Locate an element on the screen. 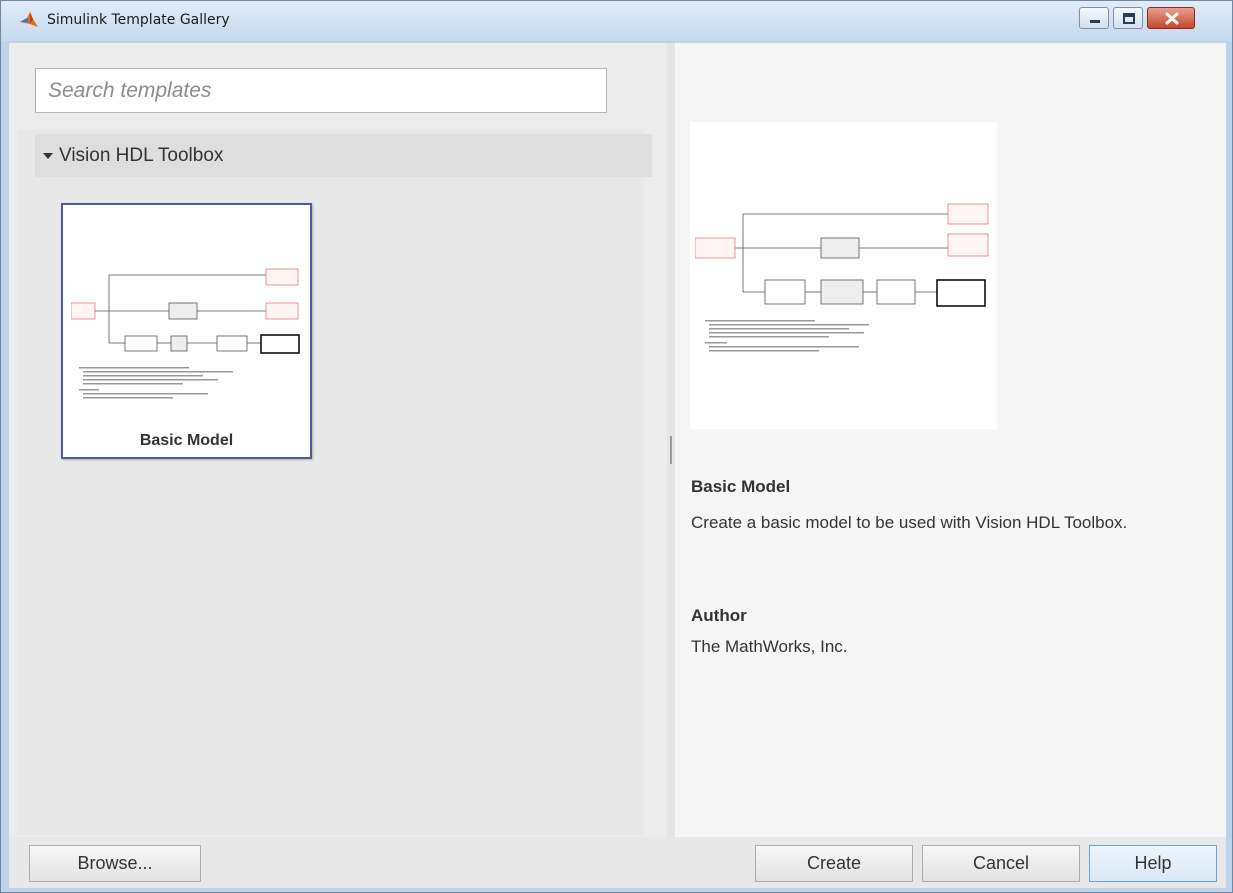 The height and width of the screenshot is (893, 1233). pane-splitter is located at coordinates (671, 440).